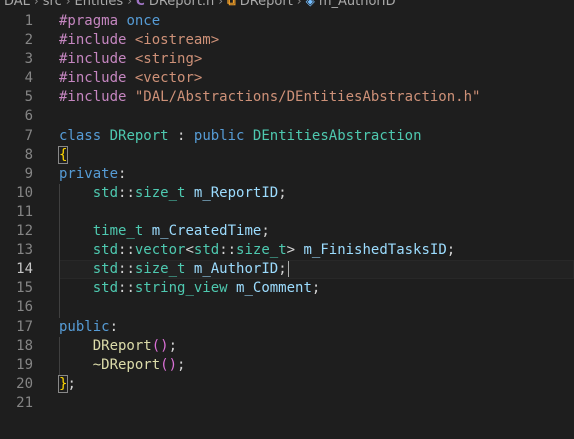  What do you see at coordinates (80, 135) in the screenshot?
I see `code-token: class` at bounding box center [80, 135].